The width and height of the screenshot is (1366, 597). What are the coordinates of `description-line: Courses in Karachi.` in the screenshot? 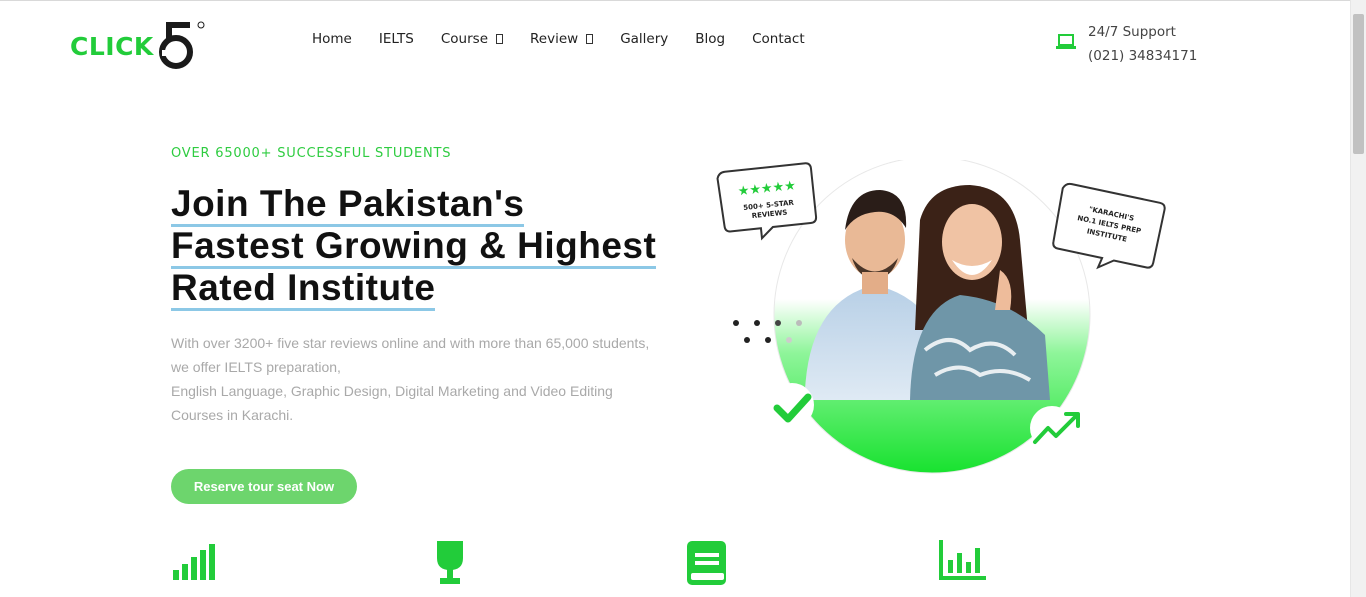 It's located at (232, 415).